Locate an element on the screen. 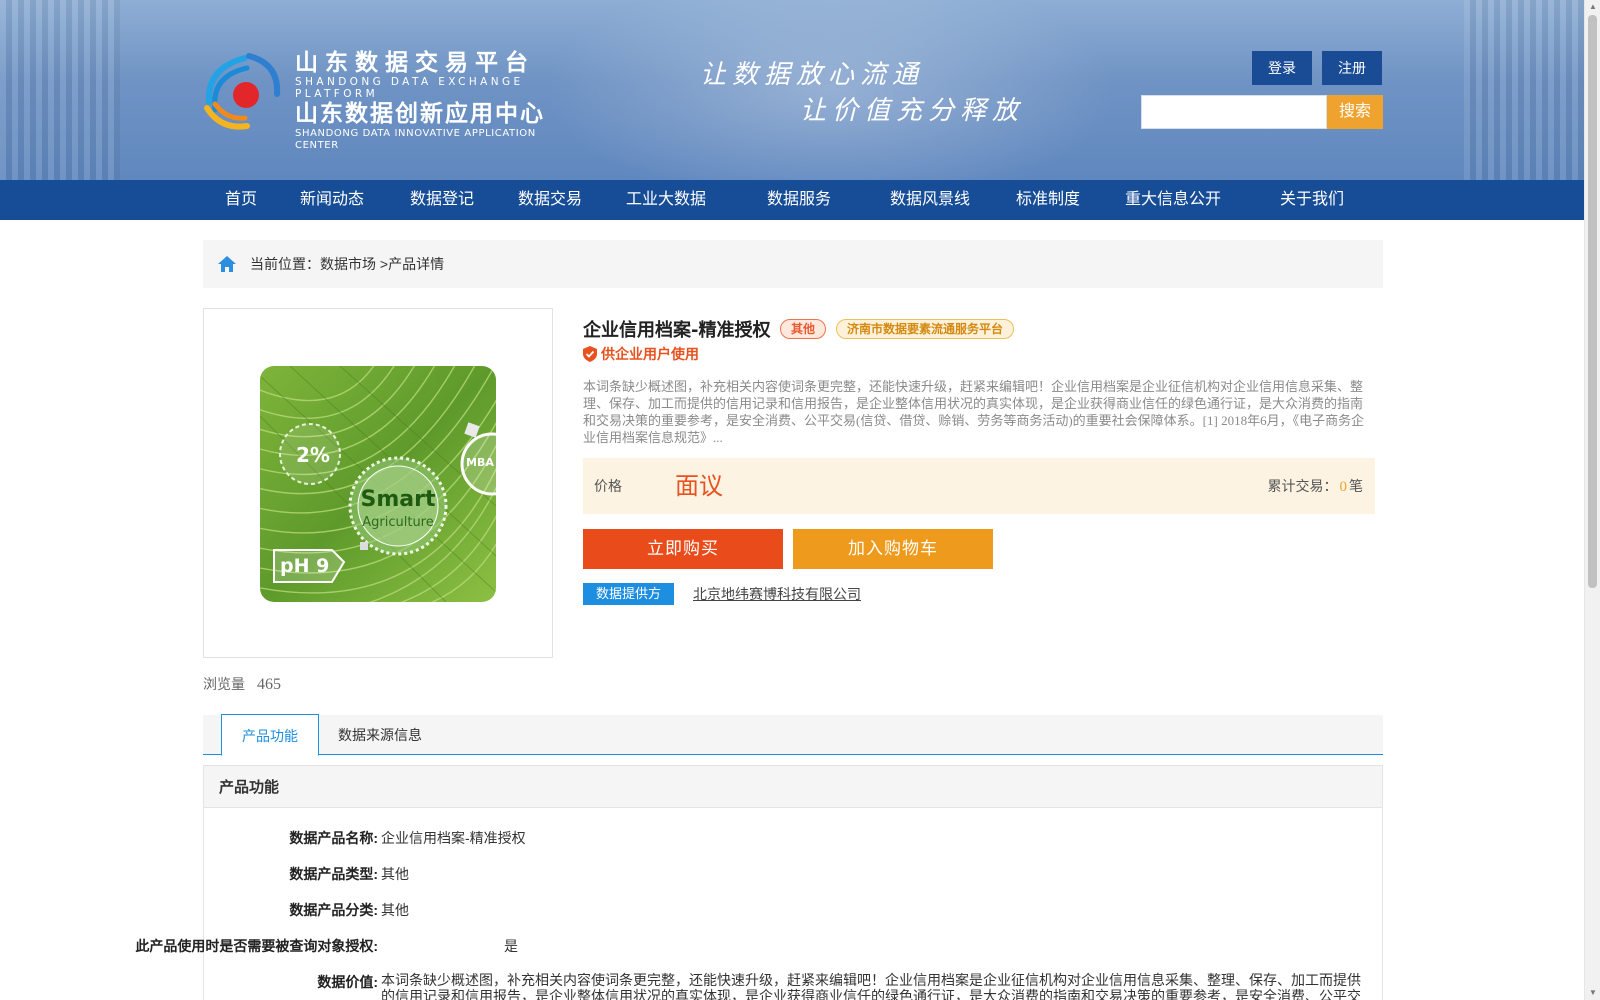 The height and width of the screenshot is (1000, 1600). feature-key: 此产品使用时是否需要被查询对象授权: is located at coordinates (256, 946).